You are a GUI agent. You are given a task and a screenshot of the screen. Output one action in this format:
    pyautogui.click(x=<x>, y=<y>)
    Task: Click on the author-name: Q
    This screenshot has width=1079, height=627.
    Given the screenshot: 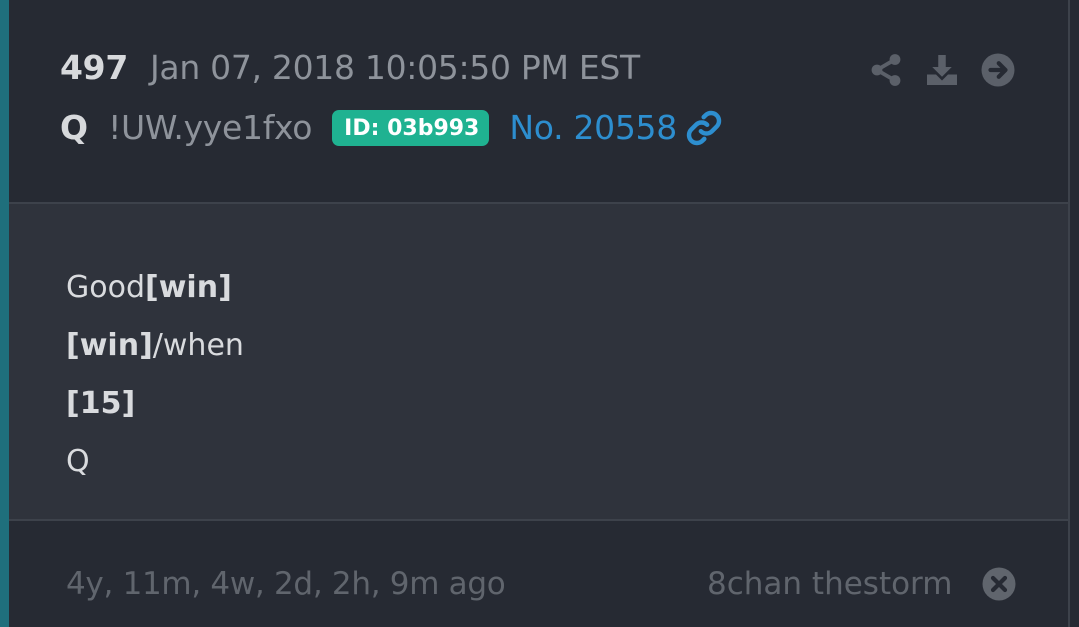 What is the action you would take?
    pyautogui.click(x=74, y=127)
    